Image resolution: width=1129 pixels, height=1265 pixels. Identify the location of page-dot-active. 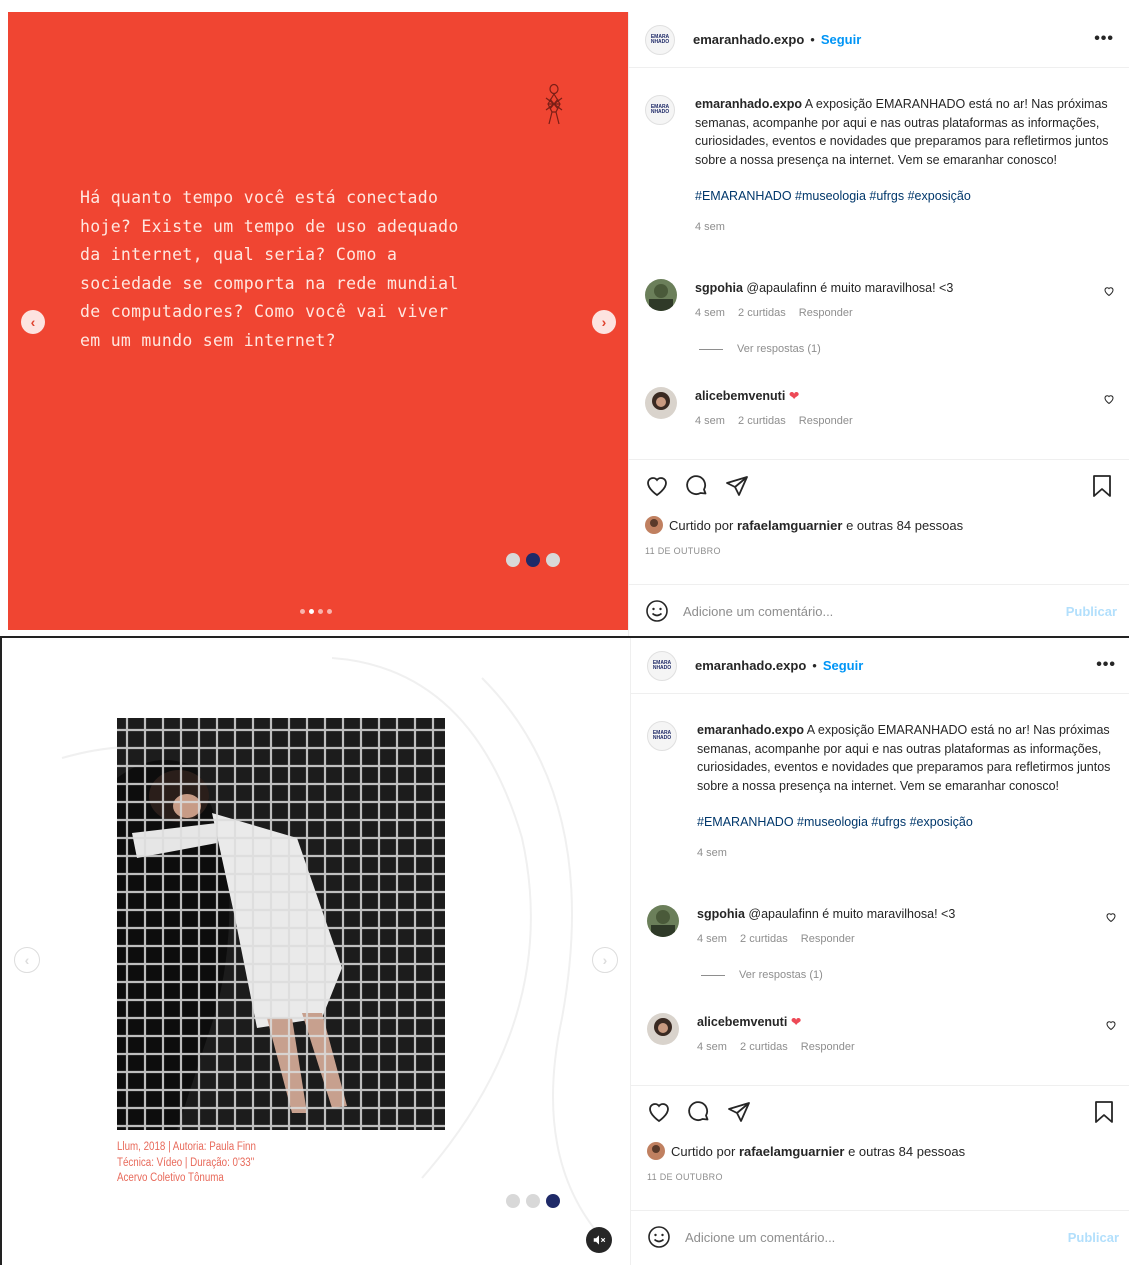
(553, 1201).